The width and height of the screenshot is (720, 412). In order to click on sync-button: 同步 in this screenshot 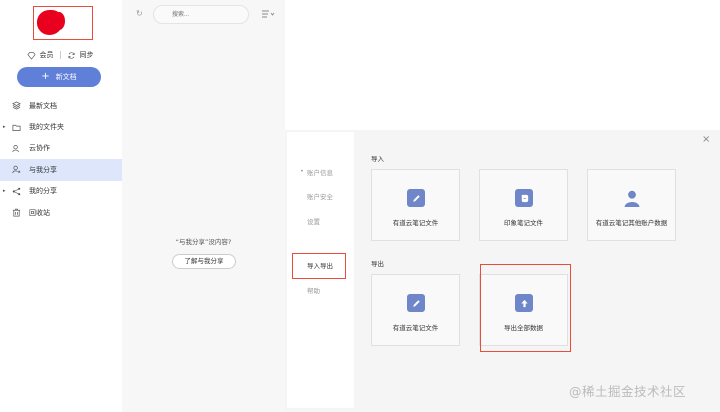, I will do `click(80, 55)`.